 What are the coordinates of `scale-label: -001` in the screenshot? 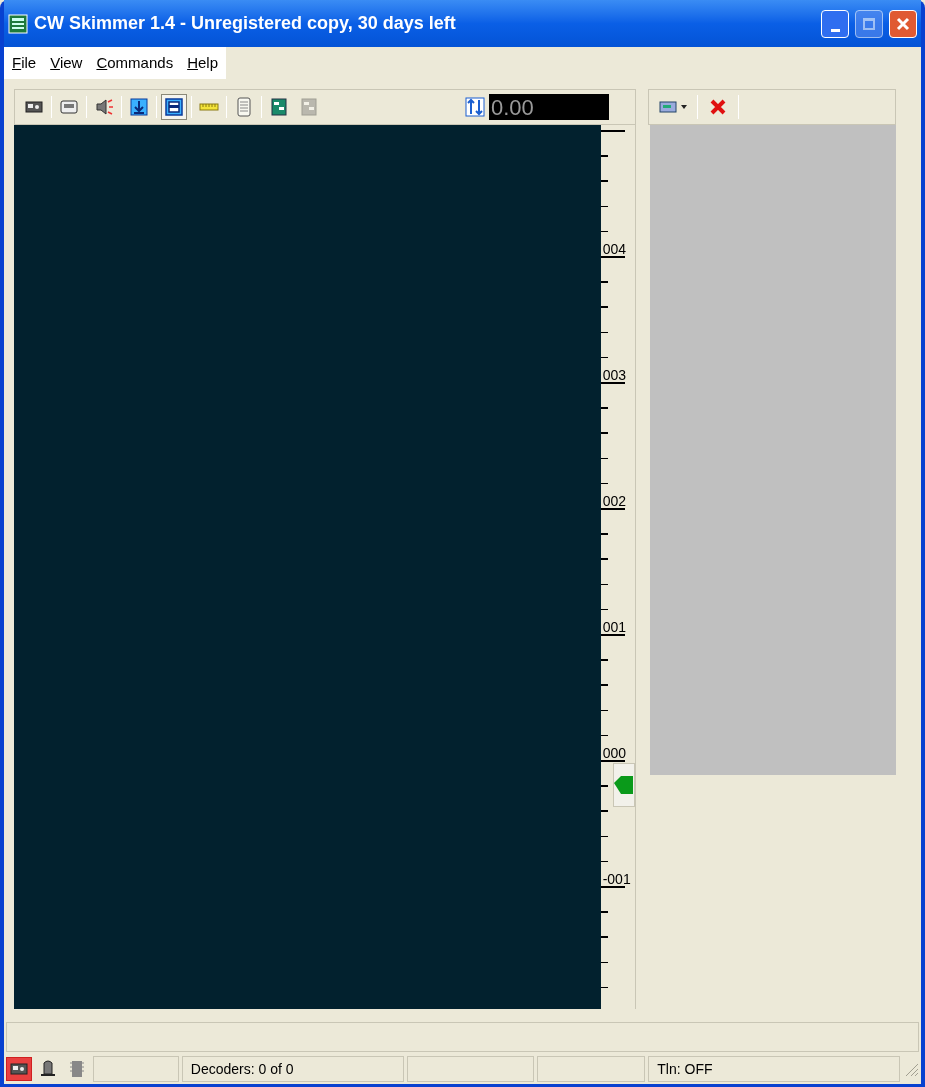 It's located at (616, 879).